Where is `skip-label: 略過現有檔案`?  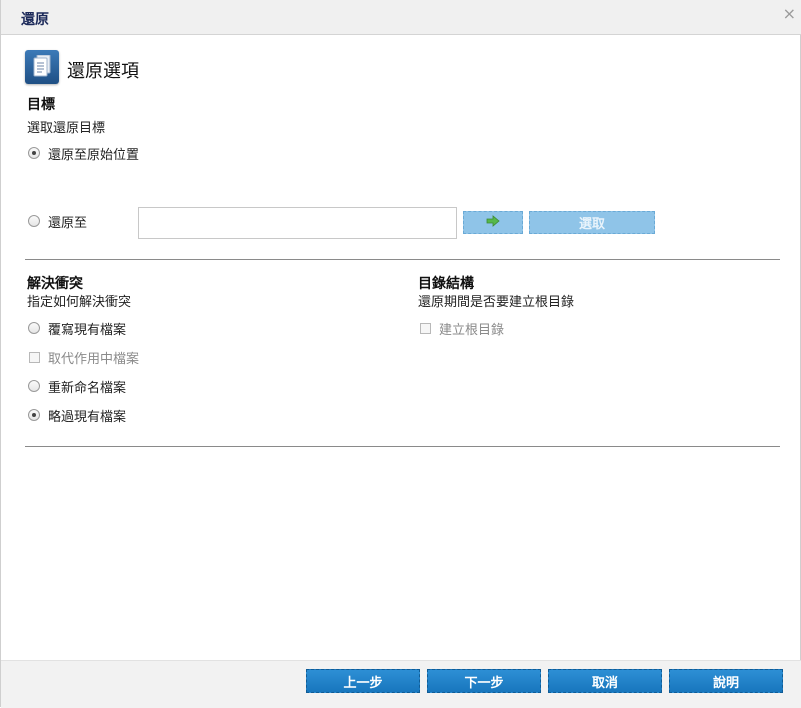
skip-label: 略過現有檔案 is located at coordinates (87, 417).